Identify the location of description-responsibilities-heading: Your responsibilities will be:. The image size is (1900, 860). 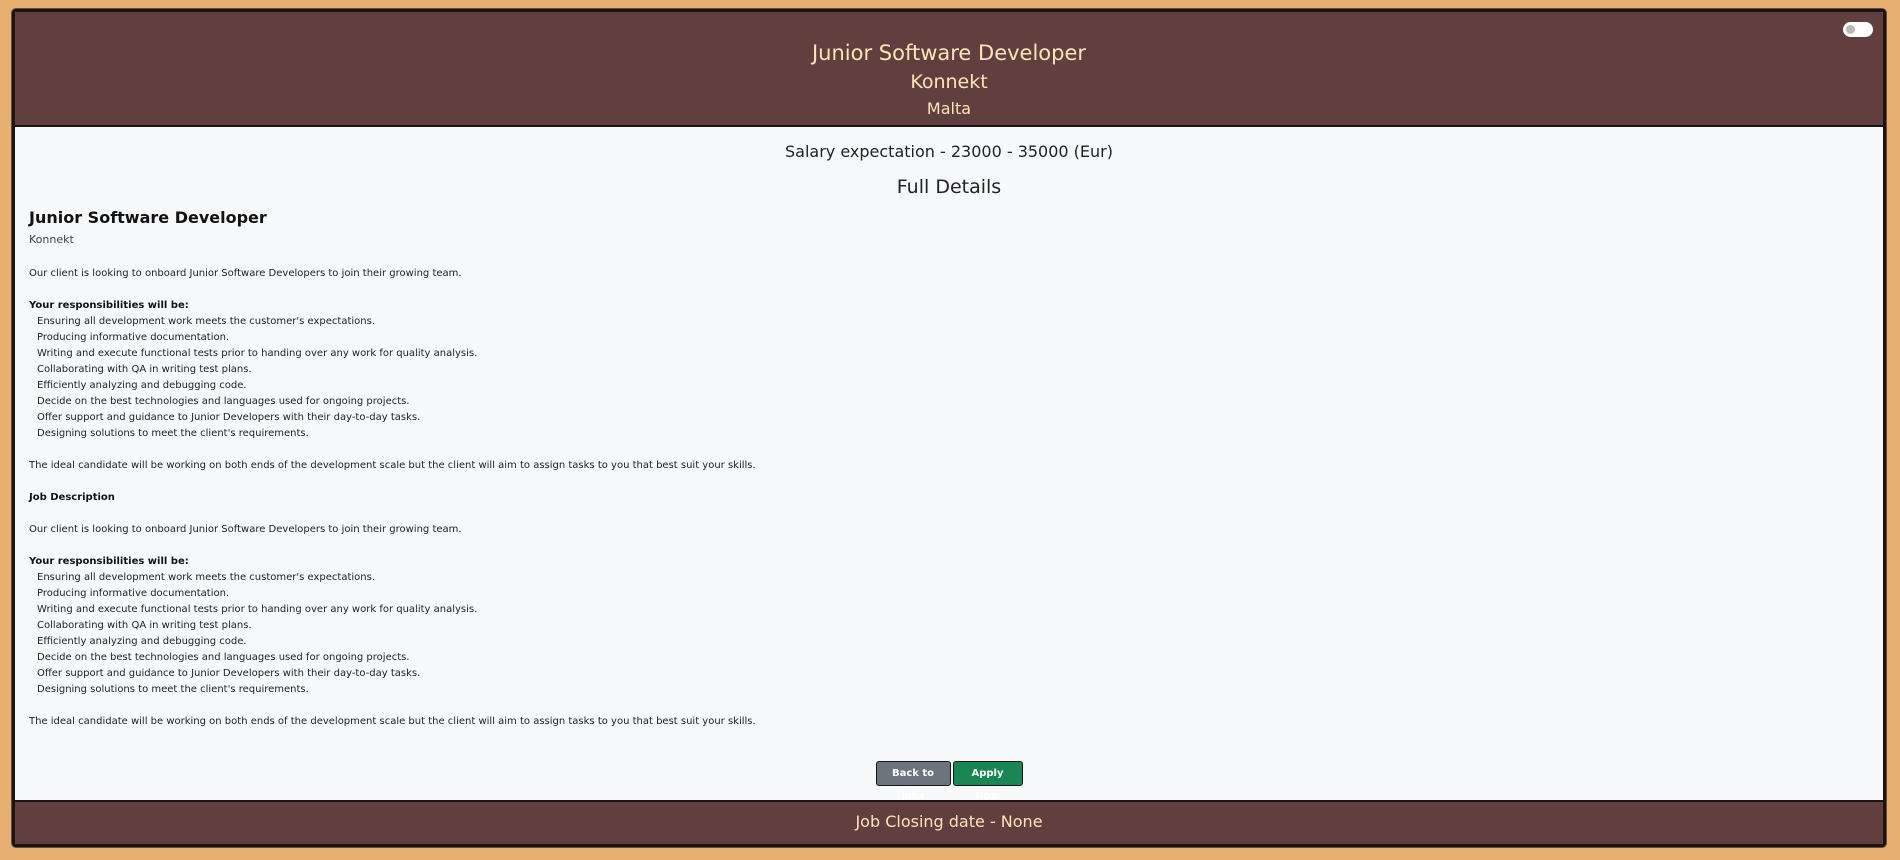
(109, 561).